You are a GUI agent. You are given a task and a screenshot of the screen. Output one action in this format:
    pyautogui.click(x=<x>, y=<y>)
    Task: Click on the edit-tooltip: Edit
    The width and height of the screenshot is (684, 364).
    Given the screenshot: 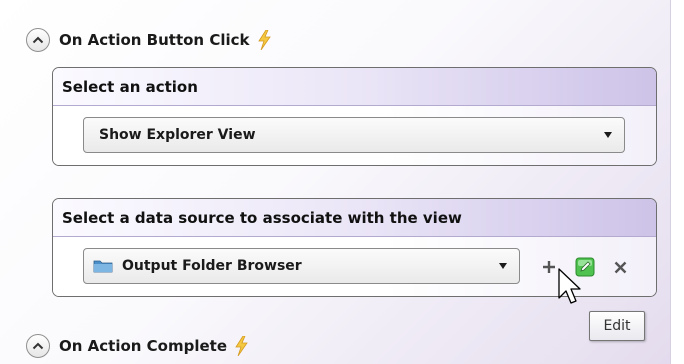 What is the action you would take?
    pyautogui.click(x=617, y=326)
    